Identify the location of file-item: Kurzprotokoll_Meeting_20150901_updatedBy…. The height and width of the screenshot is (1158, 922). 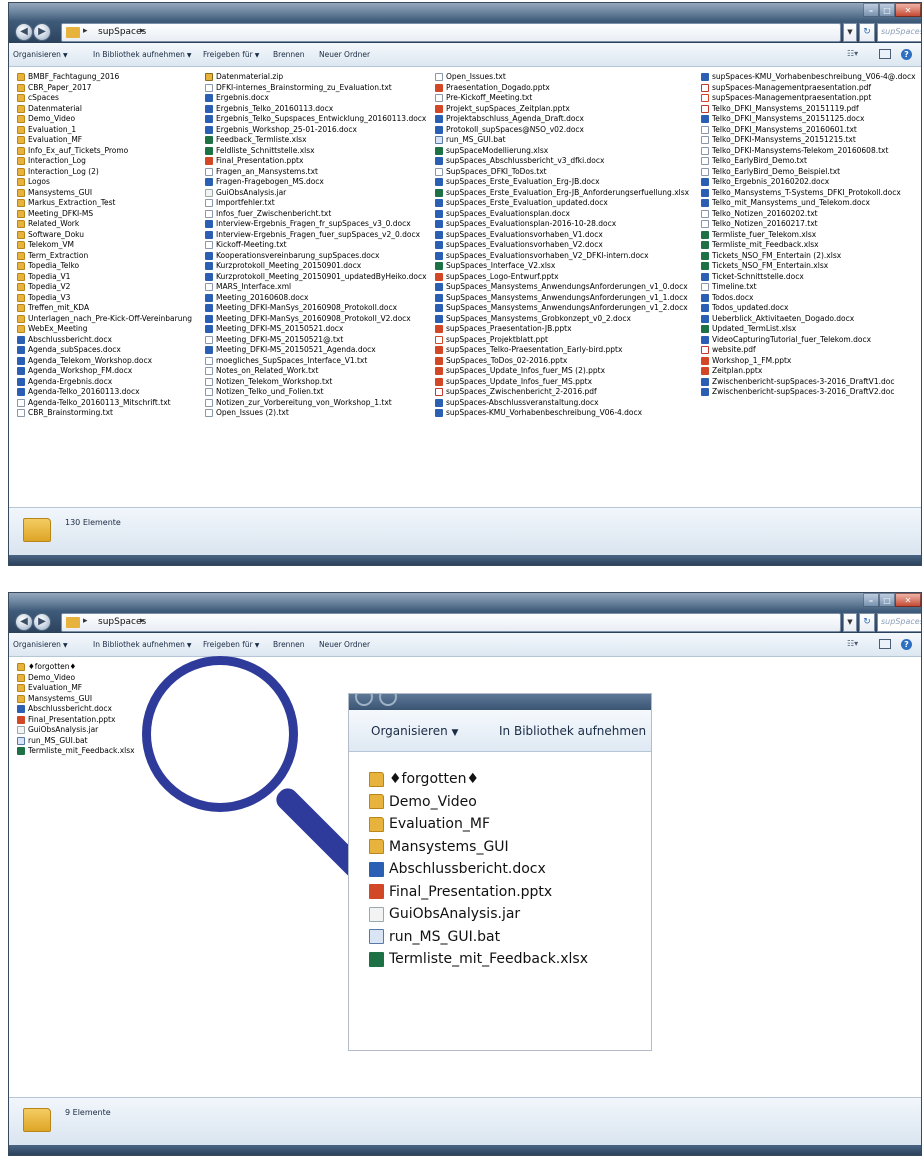
(319, 277).